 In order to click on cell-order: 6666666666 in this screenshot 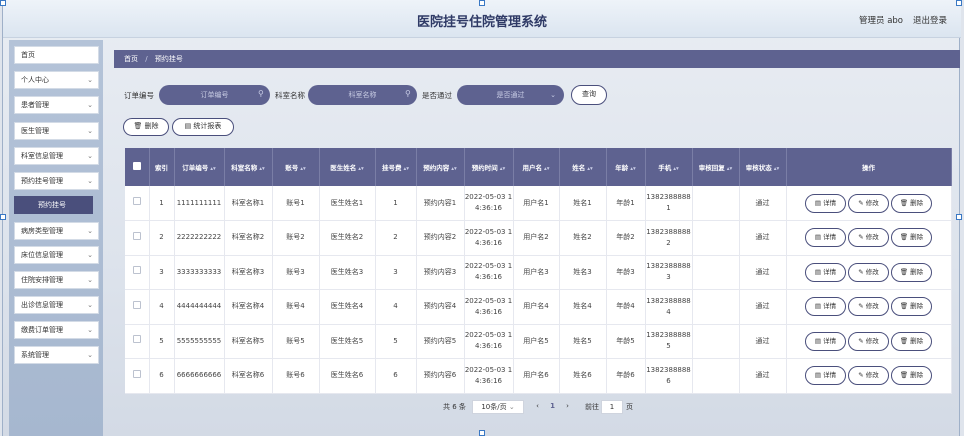, I will do `click(199, 376)`.